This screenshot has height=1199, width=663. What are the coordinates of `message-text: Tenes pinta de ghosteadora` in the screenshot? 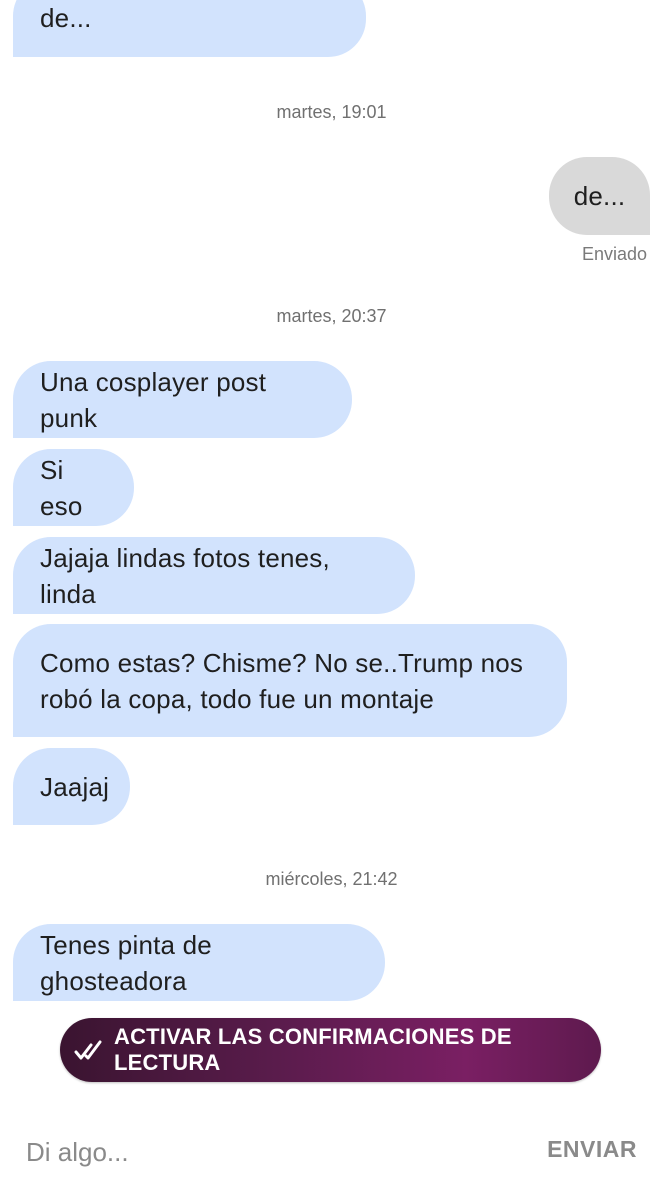 It's located at (126, 962).